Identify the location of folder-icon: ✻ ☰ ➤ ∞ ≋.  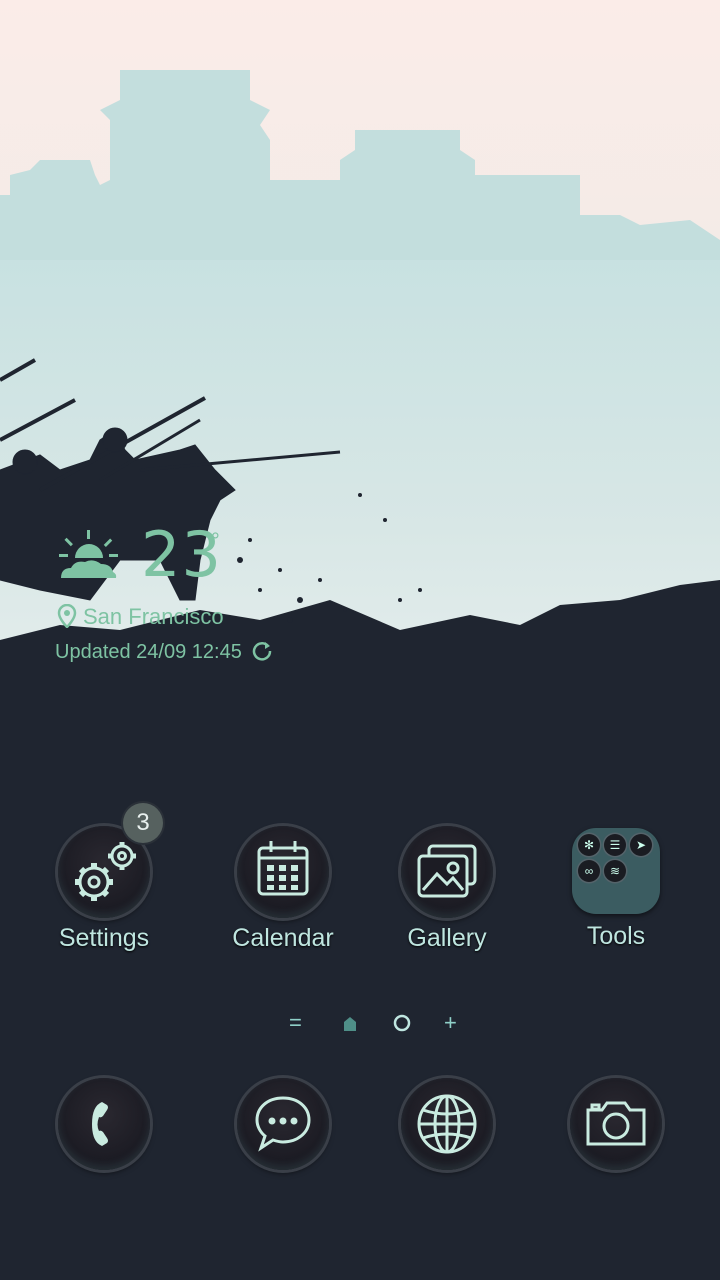
(616, 871).